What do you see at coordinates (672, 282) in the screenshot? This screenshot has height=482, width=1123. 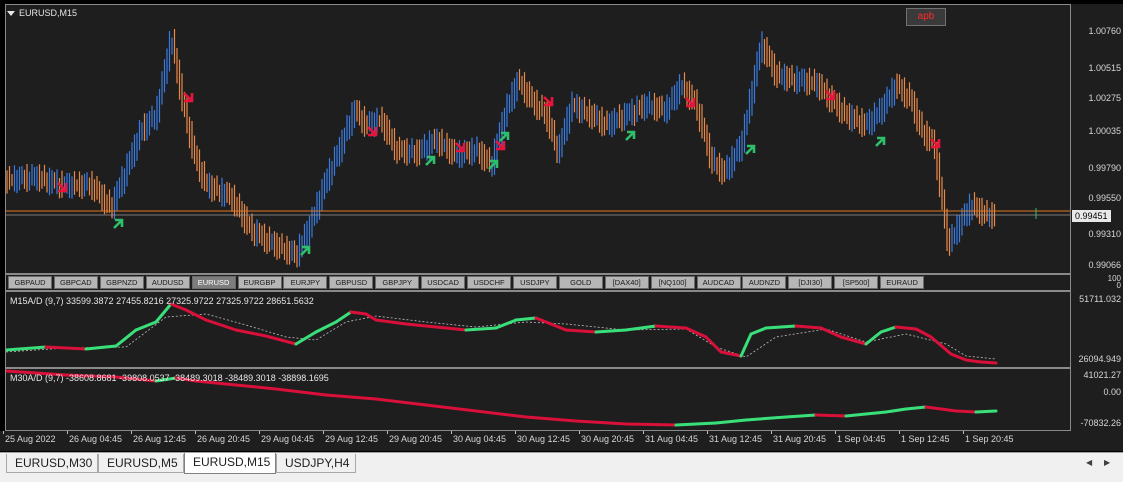 I see `symbol-button: [NQ100]` at bounding box center [672, 282].